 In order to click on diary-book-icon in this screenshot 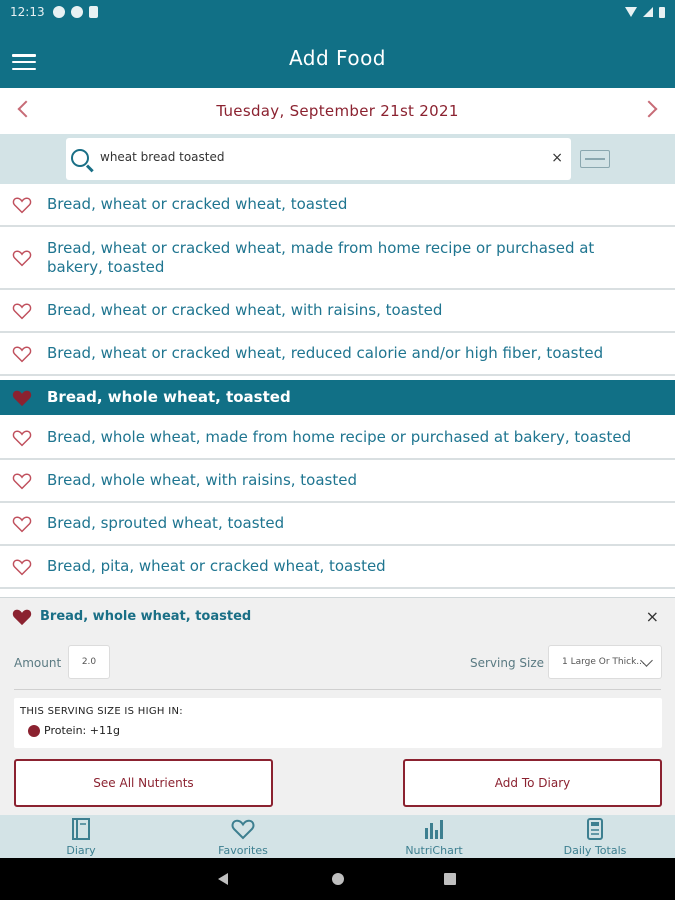, I will do `click(81, 829)`.